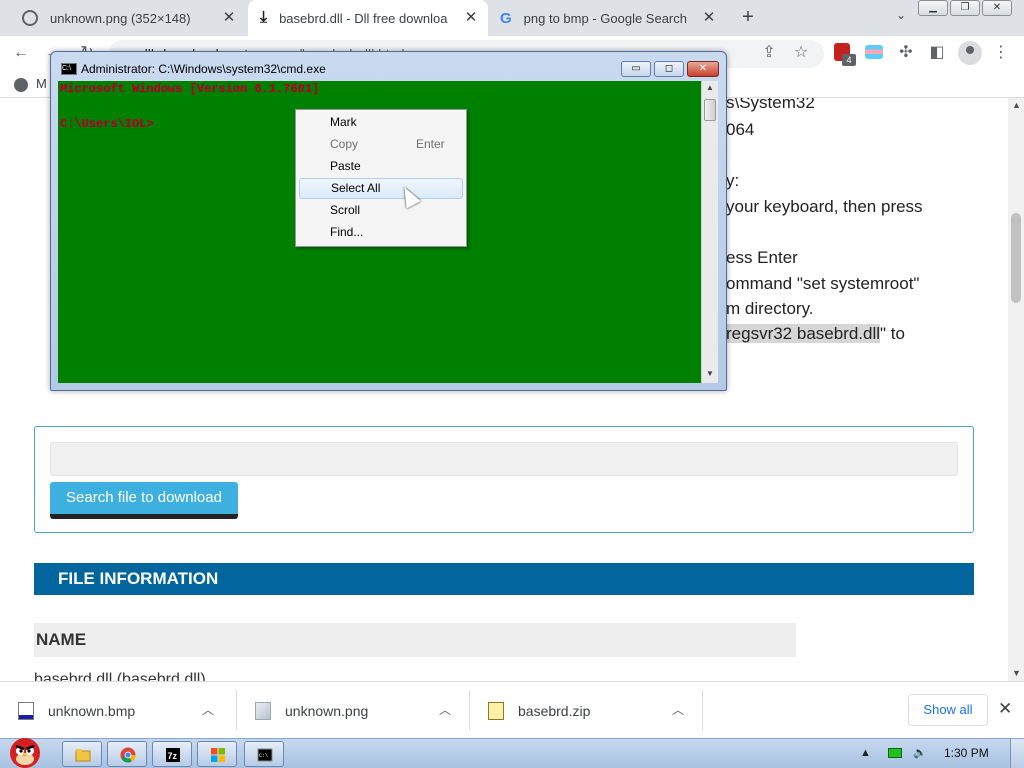 The height and width of the screenshot is (768, 1024). I want to click on restore-button: ❐, so click(965, 8).